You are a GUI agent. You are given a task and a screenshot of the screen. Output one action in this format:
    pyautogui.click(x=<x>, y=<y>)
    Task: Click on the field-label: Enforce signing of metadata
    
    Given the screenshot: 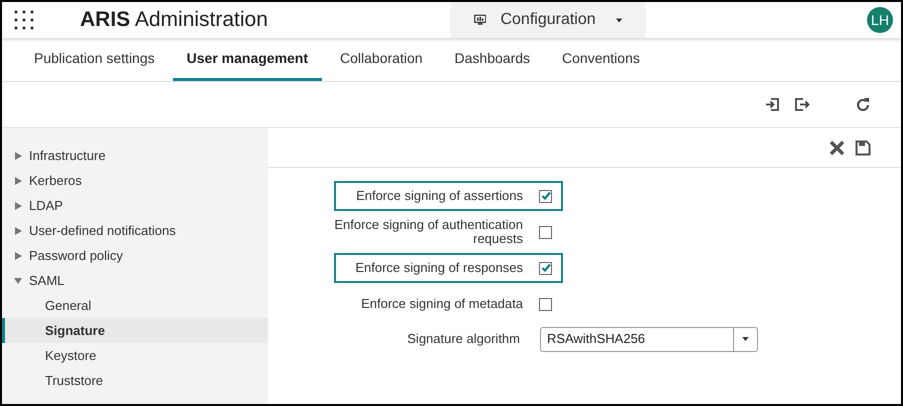 What is the action you would take?
    pyautogui.click(x=441, y=304)
    